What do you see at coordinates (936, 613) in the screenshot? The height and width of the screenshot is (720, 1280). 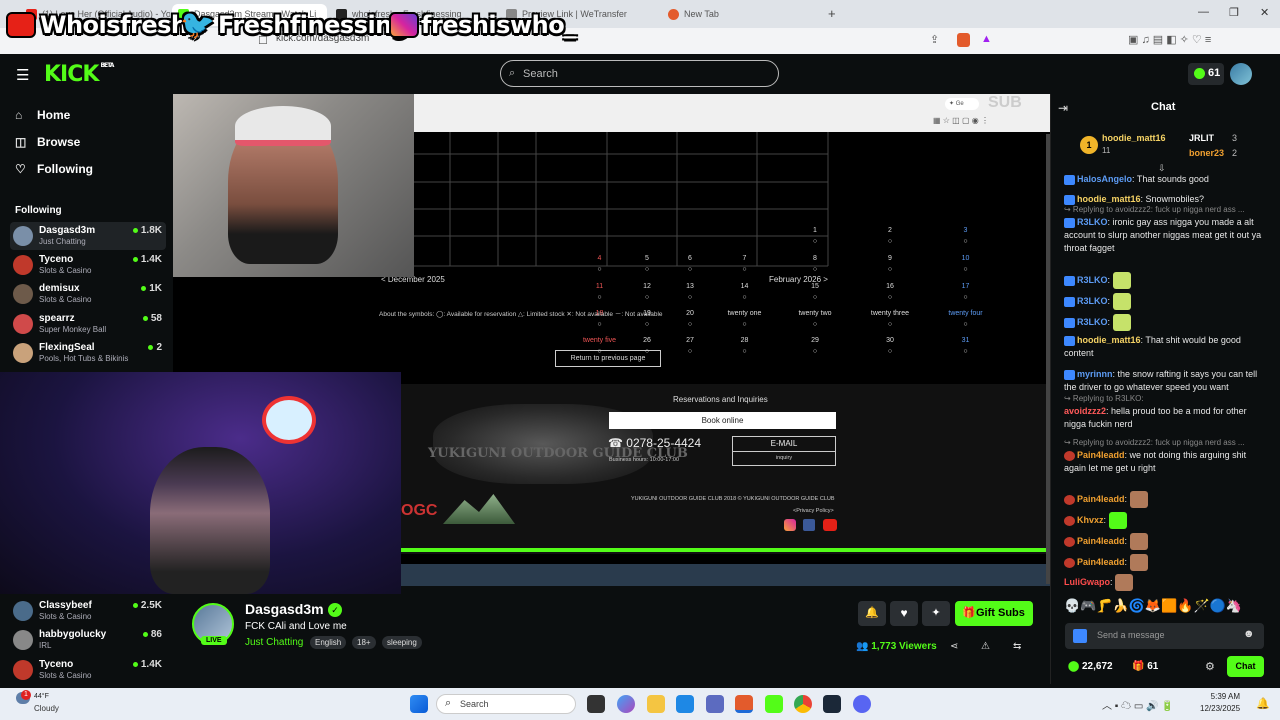 I see `clip-icon: ✦` at bounding box center [936, 613].